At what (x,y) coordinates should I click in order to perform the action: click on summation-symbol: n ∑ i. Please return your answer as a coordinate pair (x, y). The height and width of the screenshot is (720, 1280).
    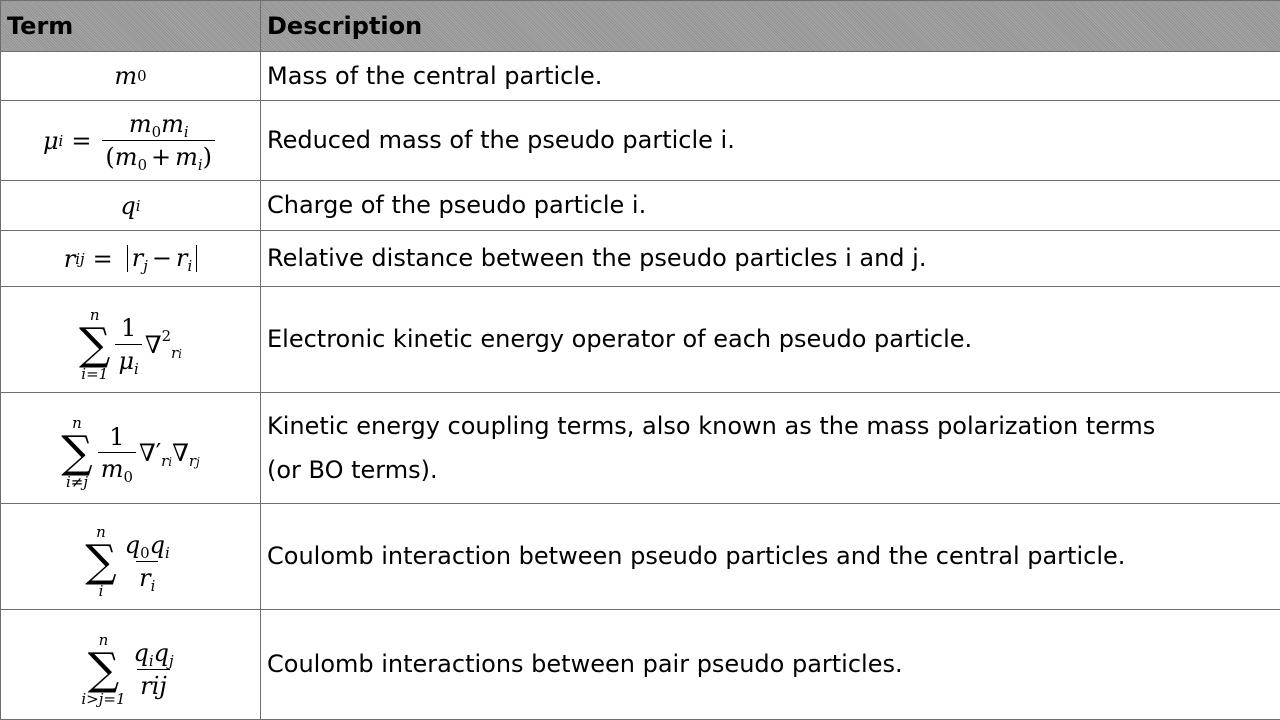
    Looking at the image, I should click on (101, 561).